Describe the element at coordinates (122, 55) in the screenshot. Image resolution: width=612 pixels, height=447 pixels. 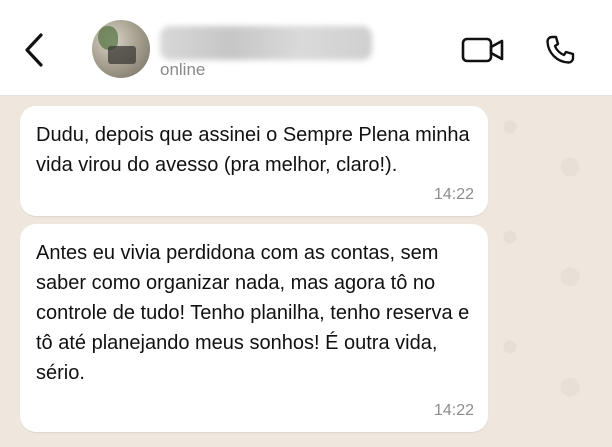
I see `avatar-laptop` at that location.